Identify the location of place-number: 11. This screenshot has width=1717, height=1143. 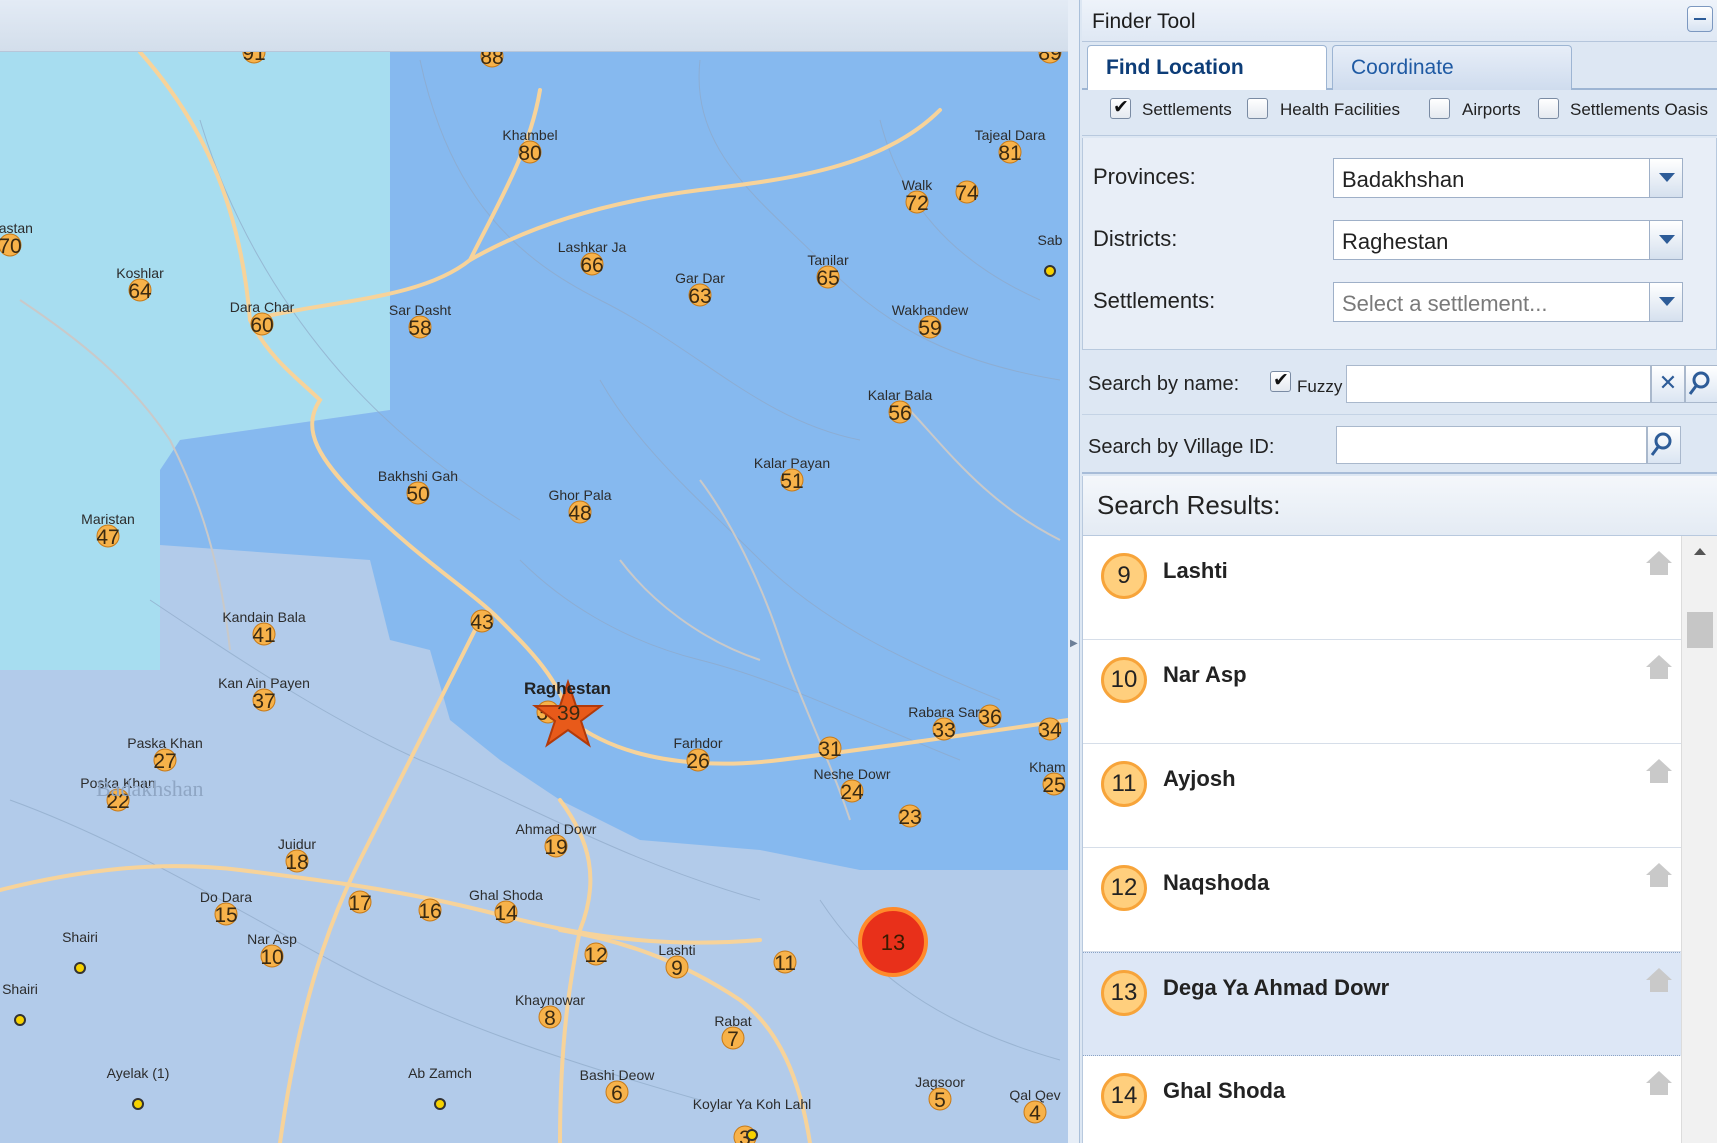
(785, 963).